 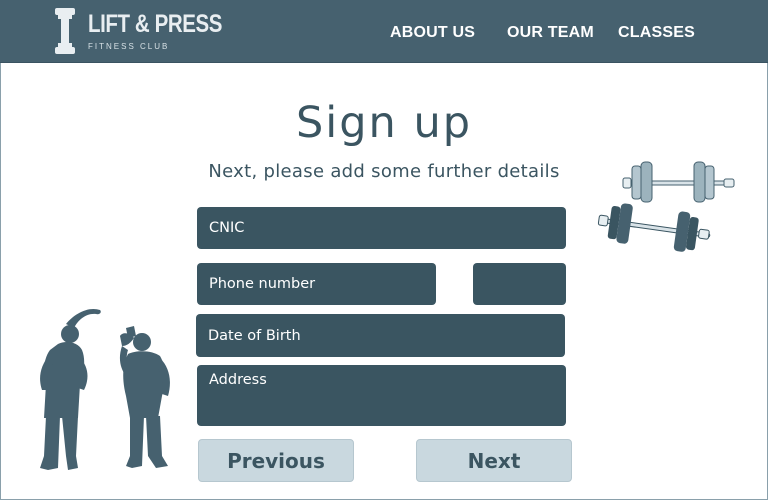 What do you see at coordinates (383, 123) in the screenshot?
I see `page-title: Sign up` at bounding box center [383, 123].